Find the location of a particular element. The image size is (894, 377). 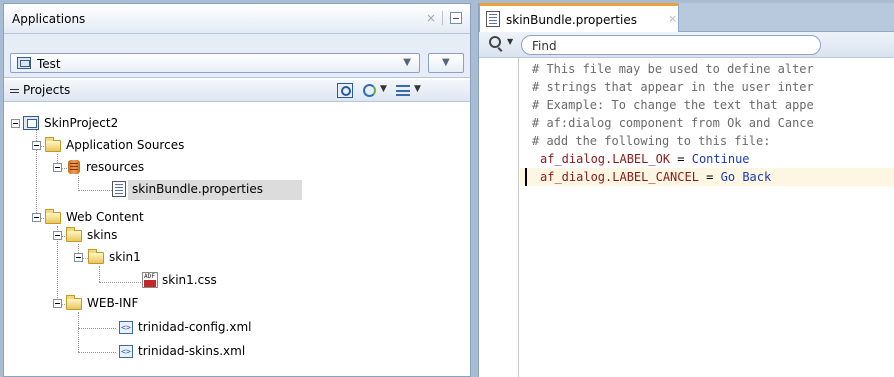

tree-node-skin1: skin1 is located at coordinates (104, 258).